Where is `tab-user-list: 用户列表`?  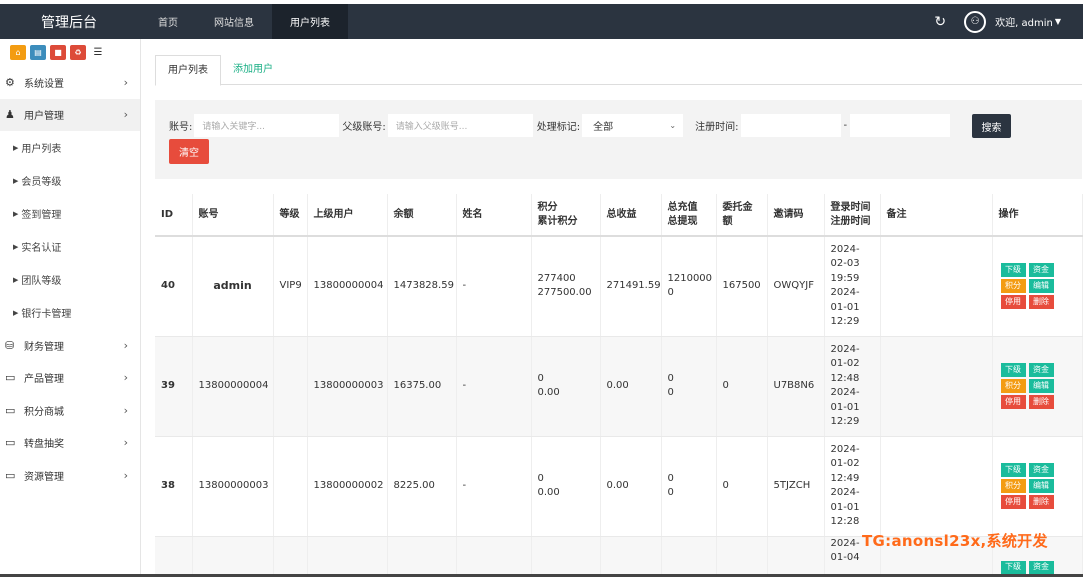
tab-user-list: 用户列表 is located at coordinates (188, 70).